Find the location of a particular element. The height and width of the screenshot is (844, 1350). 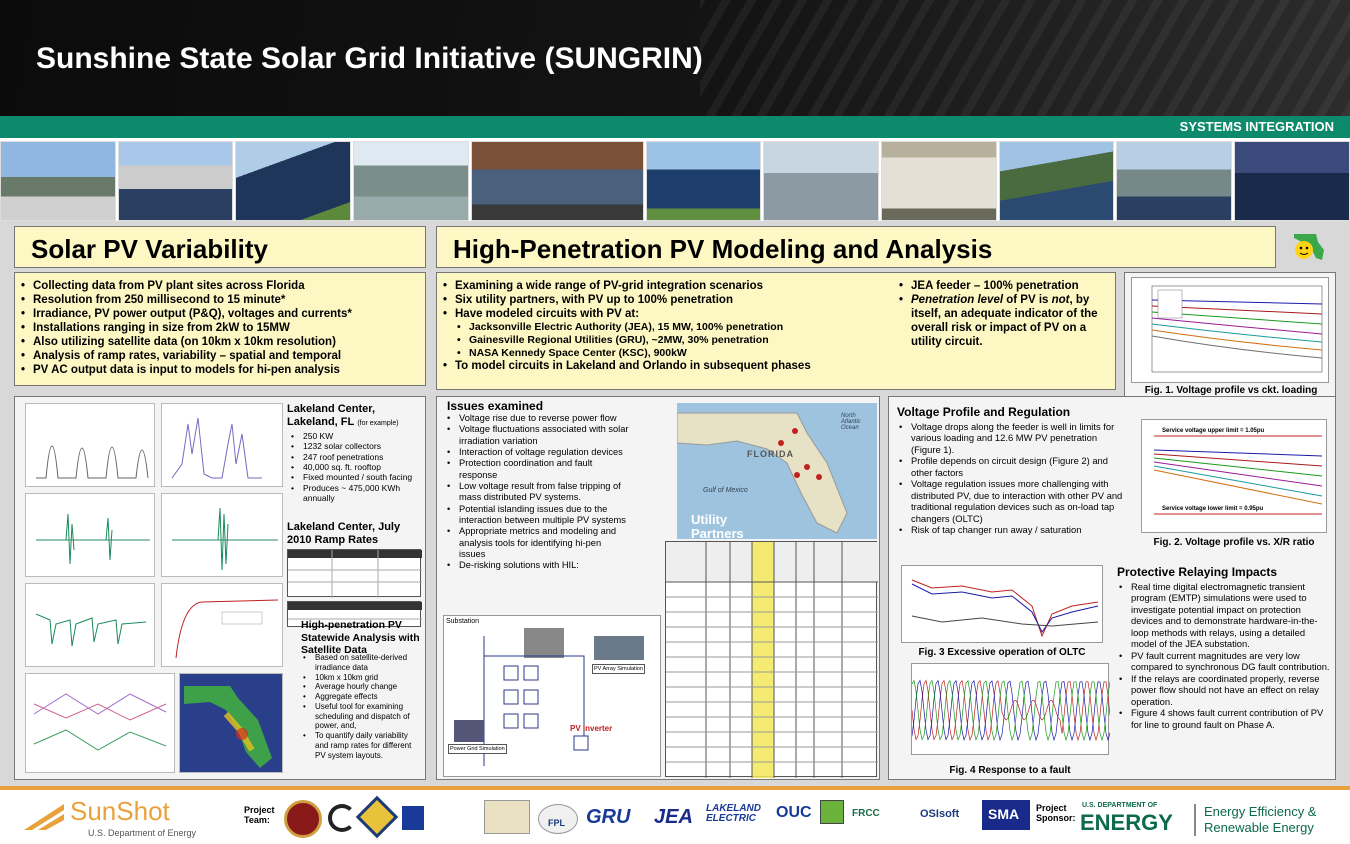

satellite-bullet: Average hourly change is located at coordinates (363, 687).